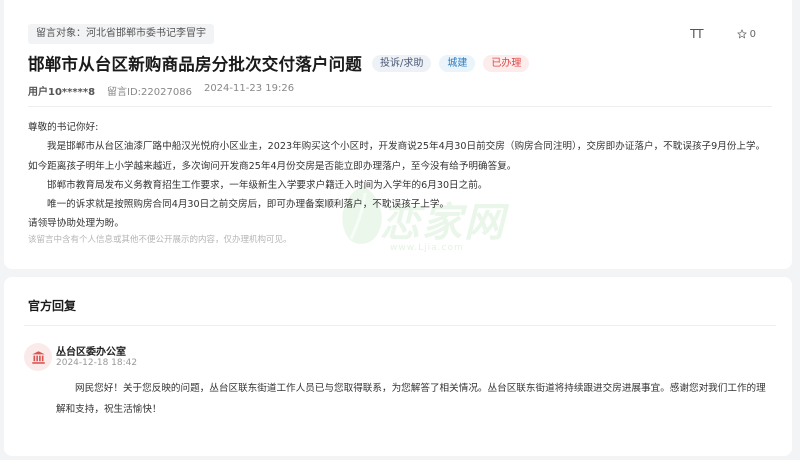 The height and width of the screenshot is (460, 800). Describe the element at coordinates (121, 34) in the screenshot. I see `message-target-tag: 留言对象：河北省邯郸市委书记李冒宇` at that location.